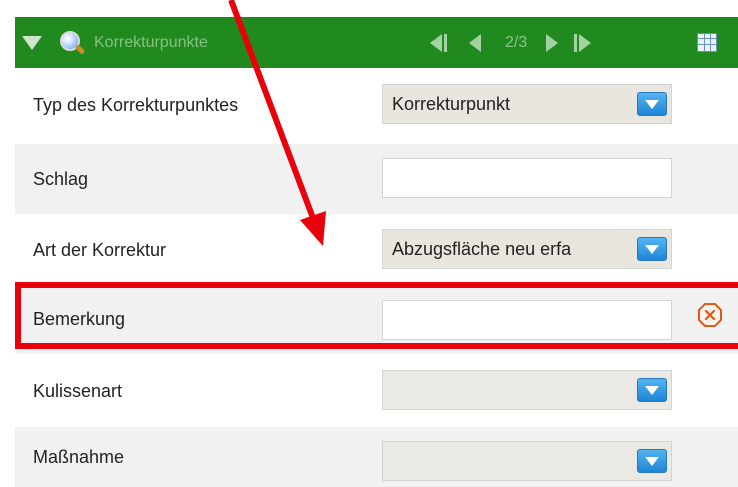 Image resolution: width=738 pixels, height=487 pixels. Describe the element at coordinates (527, 178) in the screenshot. I see `schlag-input` at that location.